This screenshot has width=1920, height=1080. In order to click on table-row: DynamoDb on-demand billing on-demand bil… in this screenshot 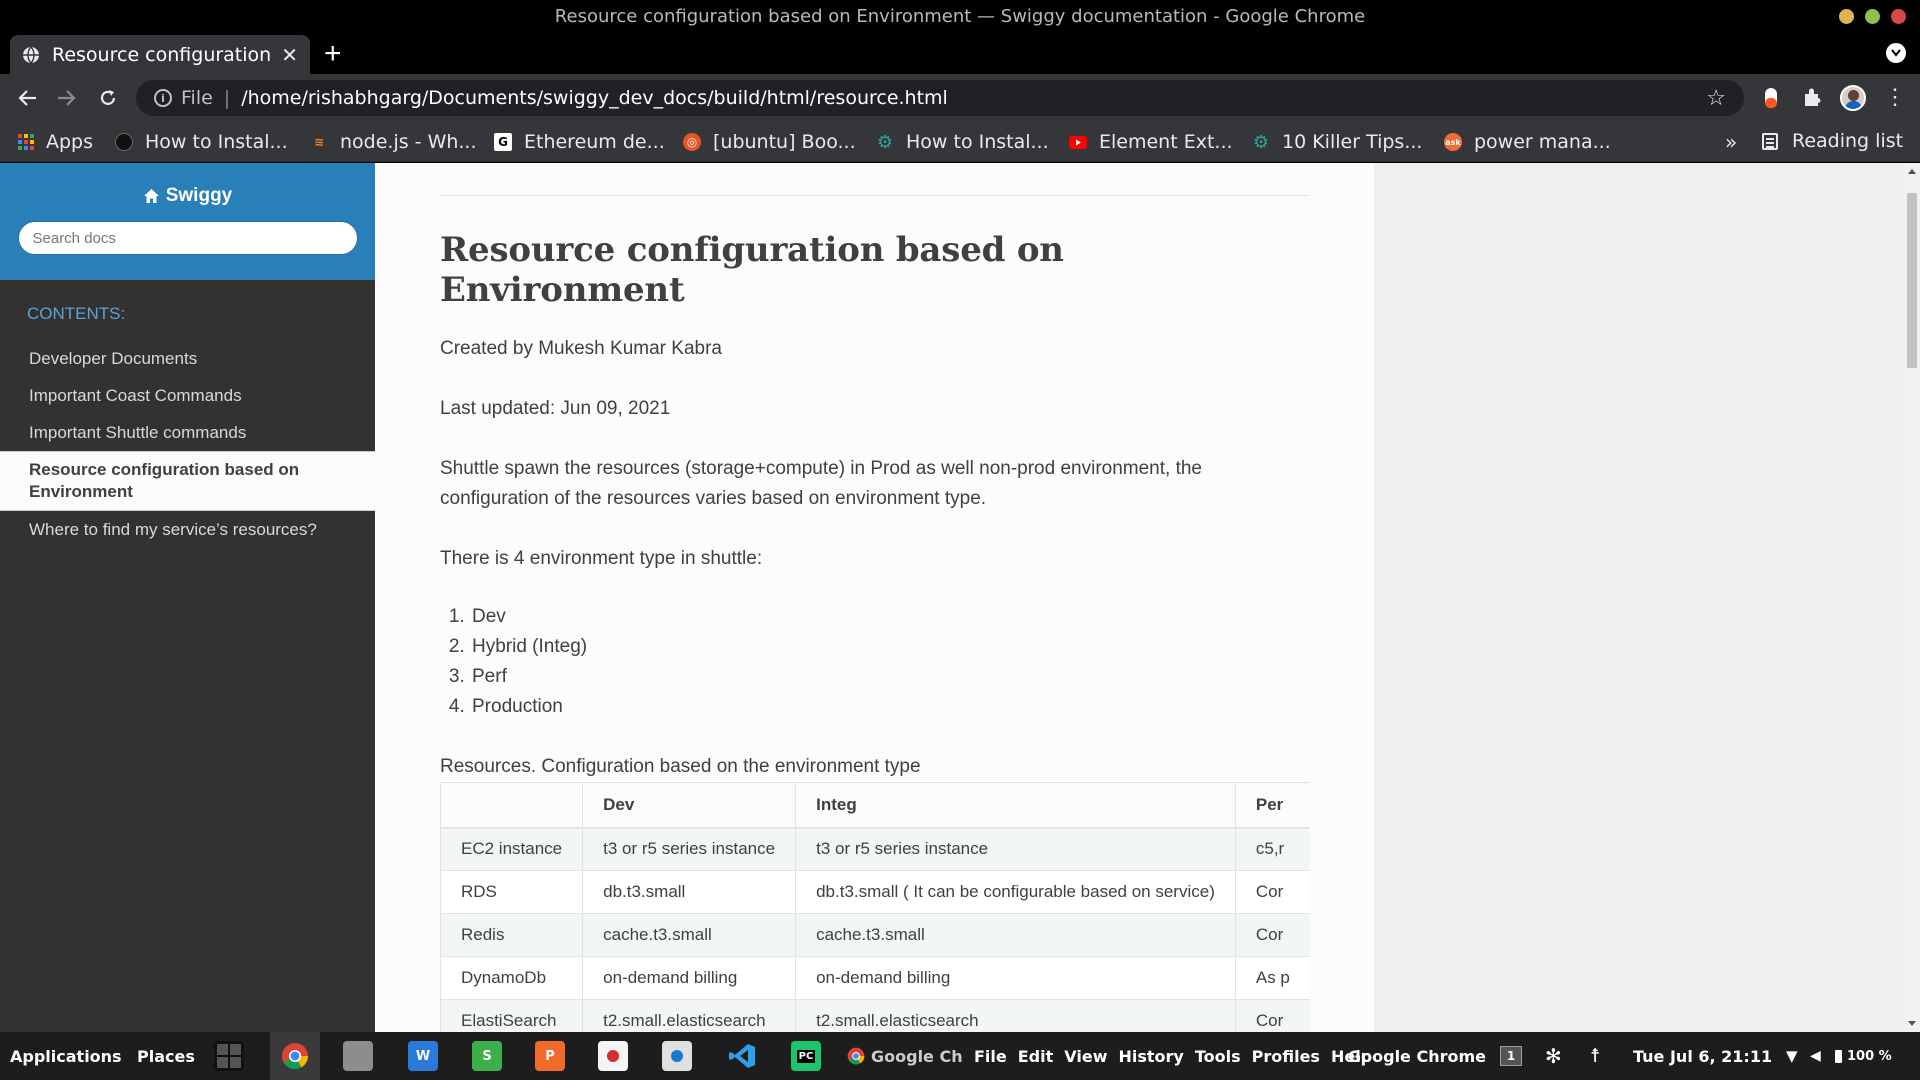, I will do `click(875, 978)`.